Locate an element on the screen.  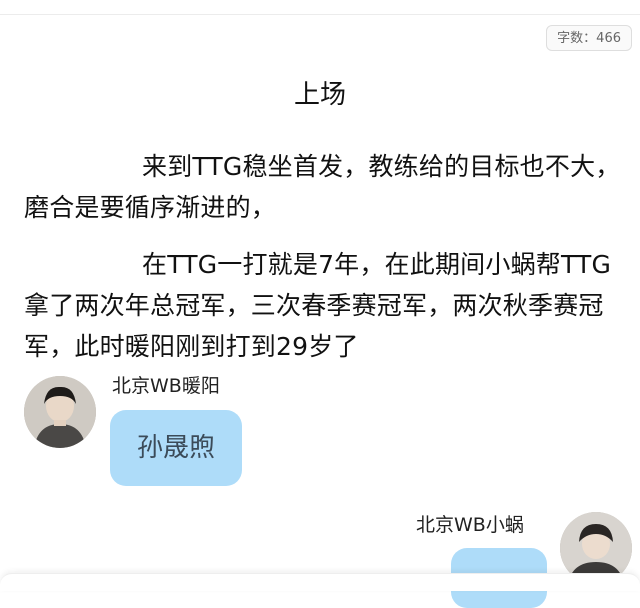
top-divider is located at coordinates (320, 14).